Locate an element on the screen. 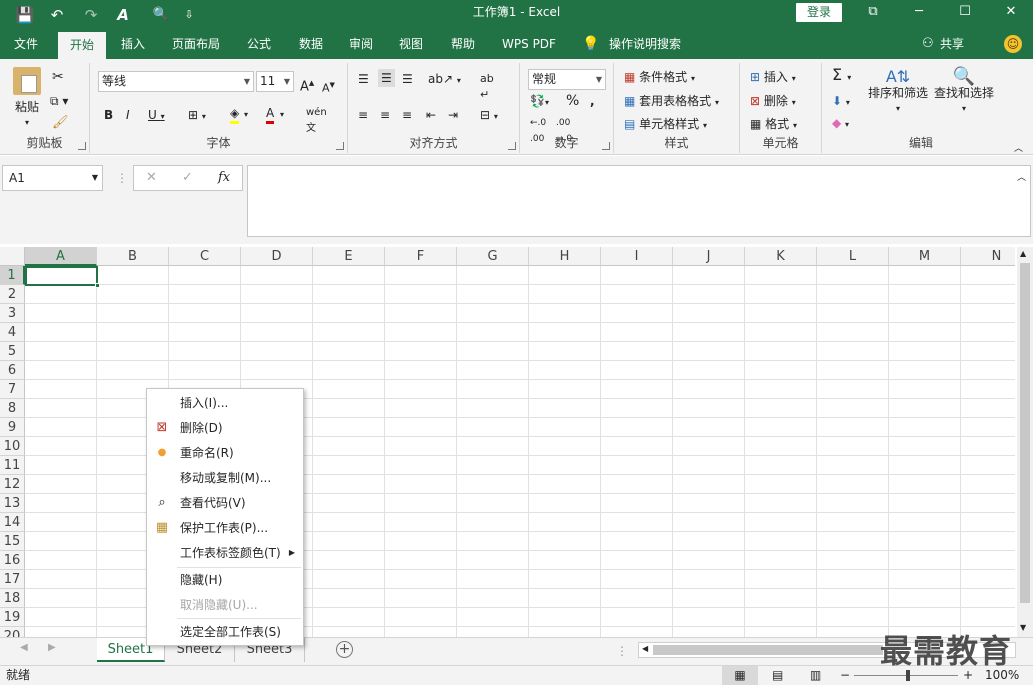 The width and height of the screenshot is (1033, 685). menu-item-rename: ● 重命名(R) is located at coordinates (225, 453).